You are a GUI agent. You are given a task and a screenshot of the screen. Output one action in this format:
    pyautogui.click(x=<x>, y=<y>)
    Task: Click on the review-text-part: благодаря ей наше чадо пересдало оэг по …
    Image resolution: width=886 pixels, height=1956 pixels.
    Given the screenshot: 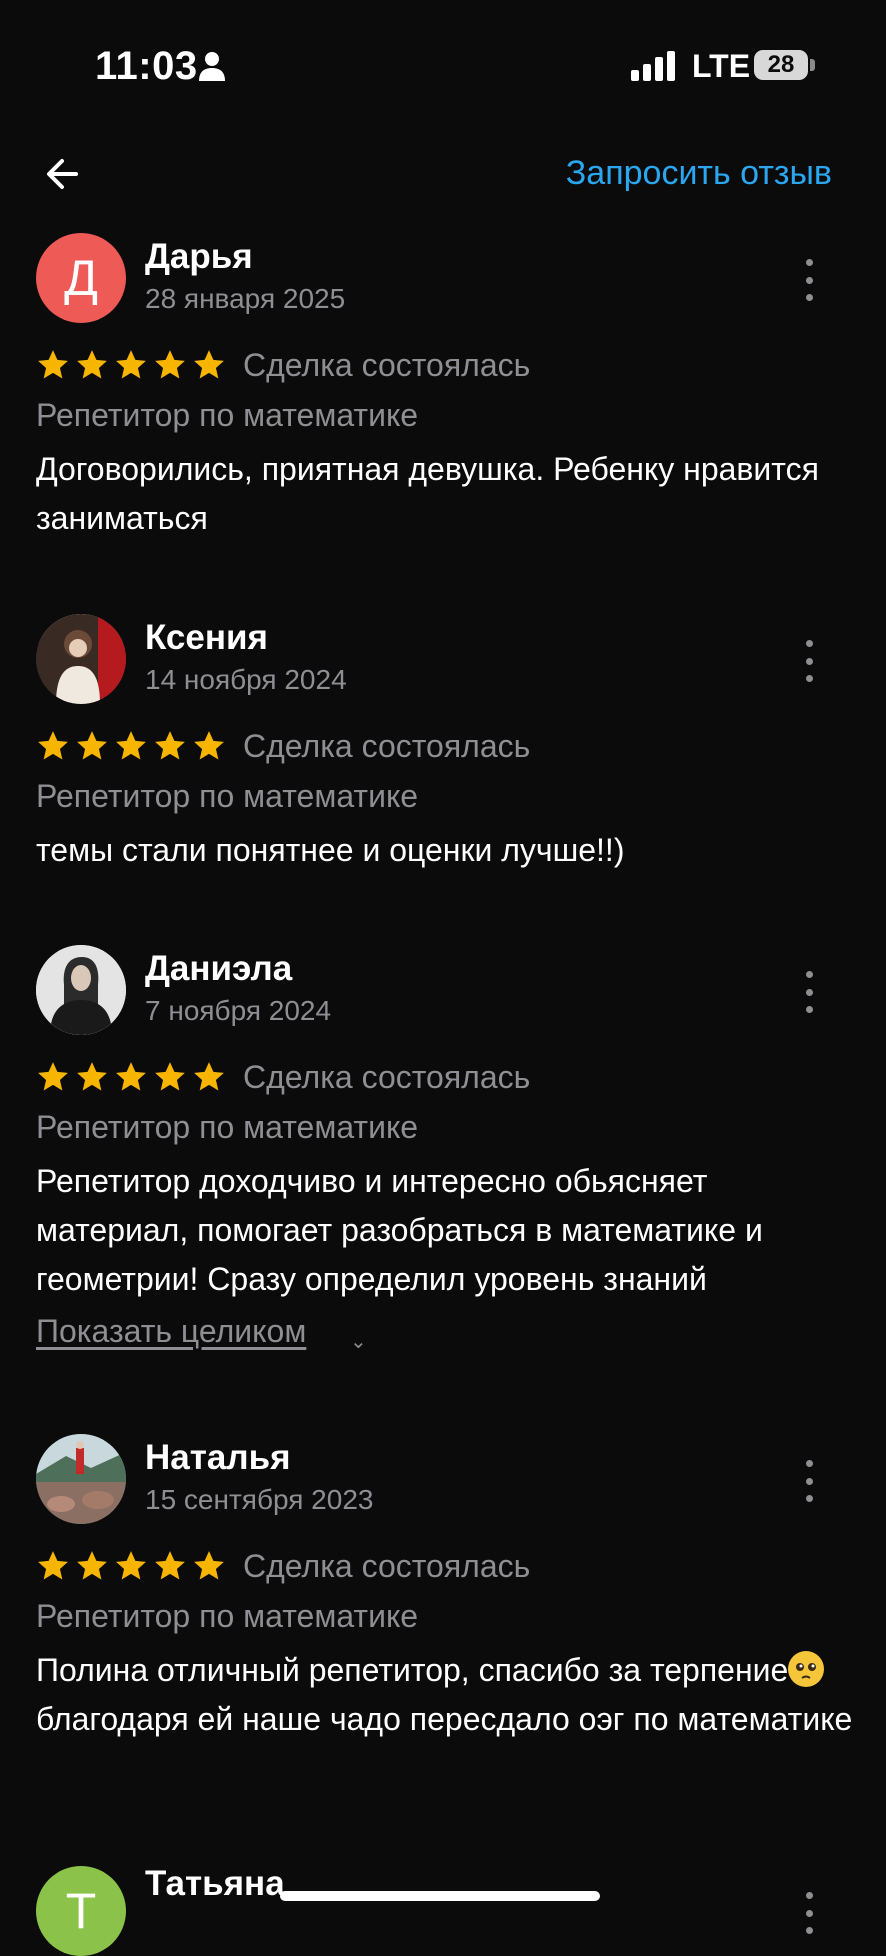 What is the action you would take?
    pyautogui.click(x=444, y=1719)
    